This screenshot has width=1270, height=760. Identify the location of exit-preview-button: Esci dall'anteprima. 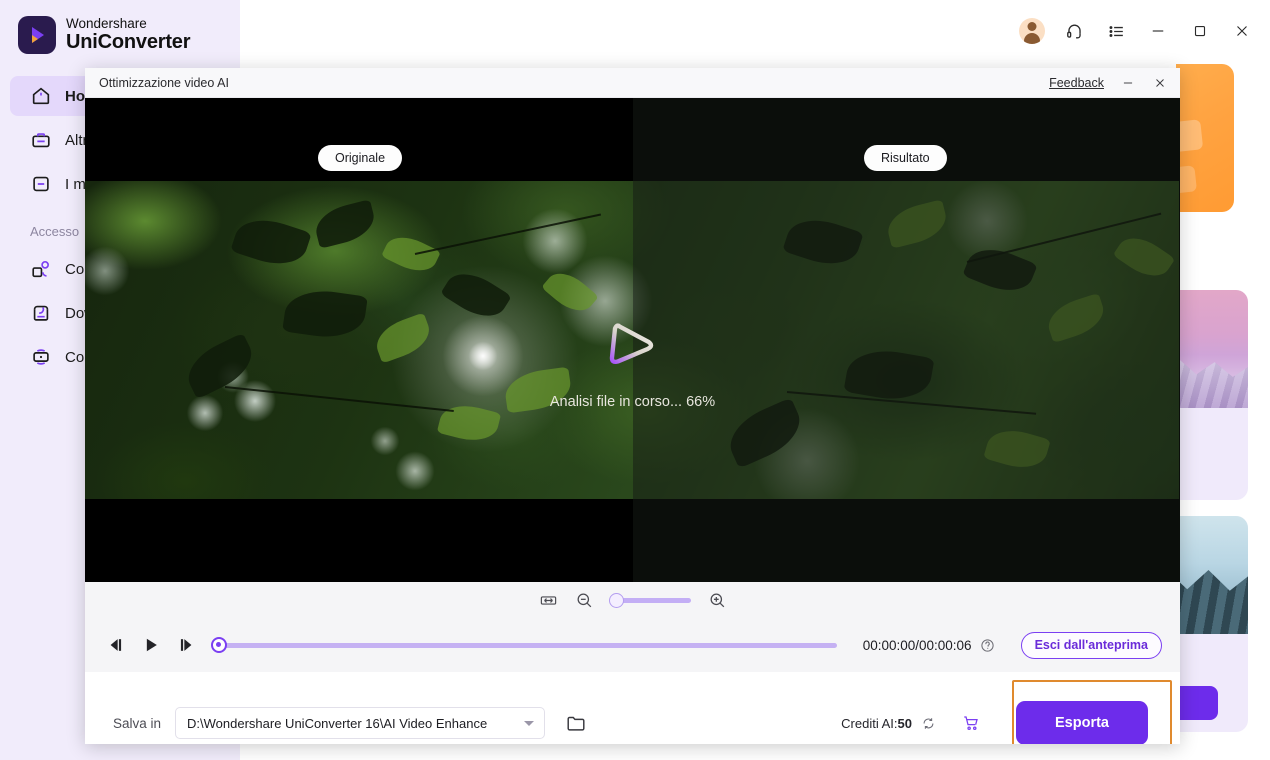
(1091, 645).